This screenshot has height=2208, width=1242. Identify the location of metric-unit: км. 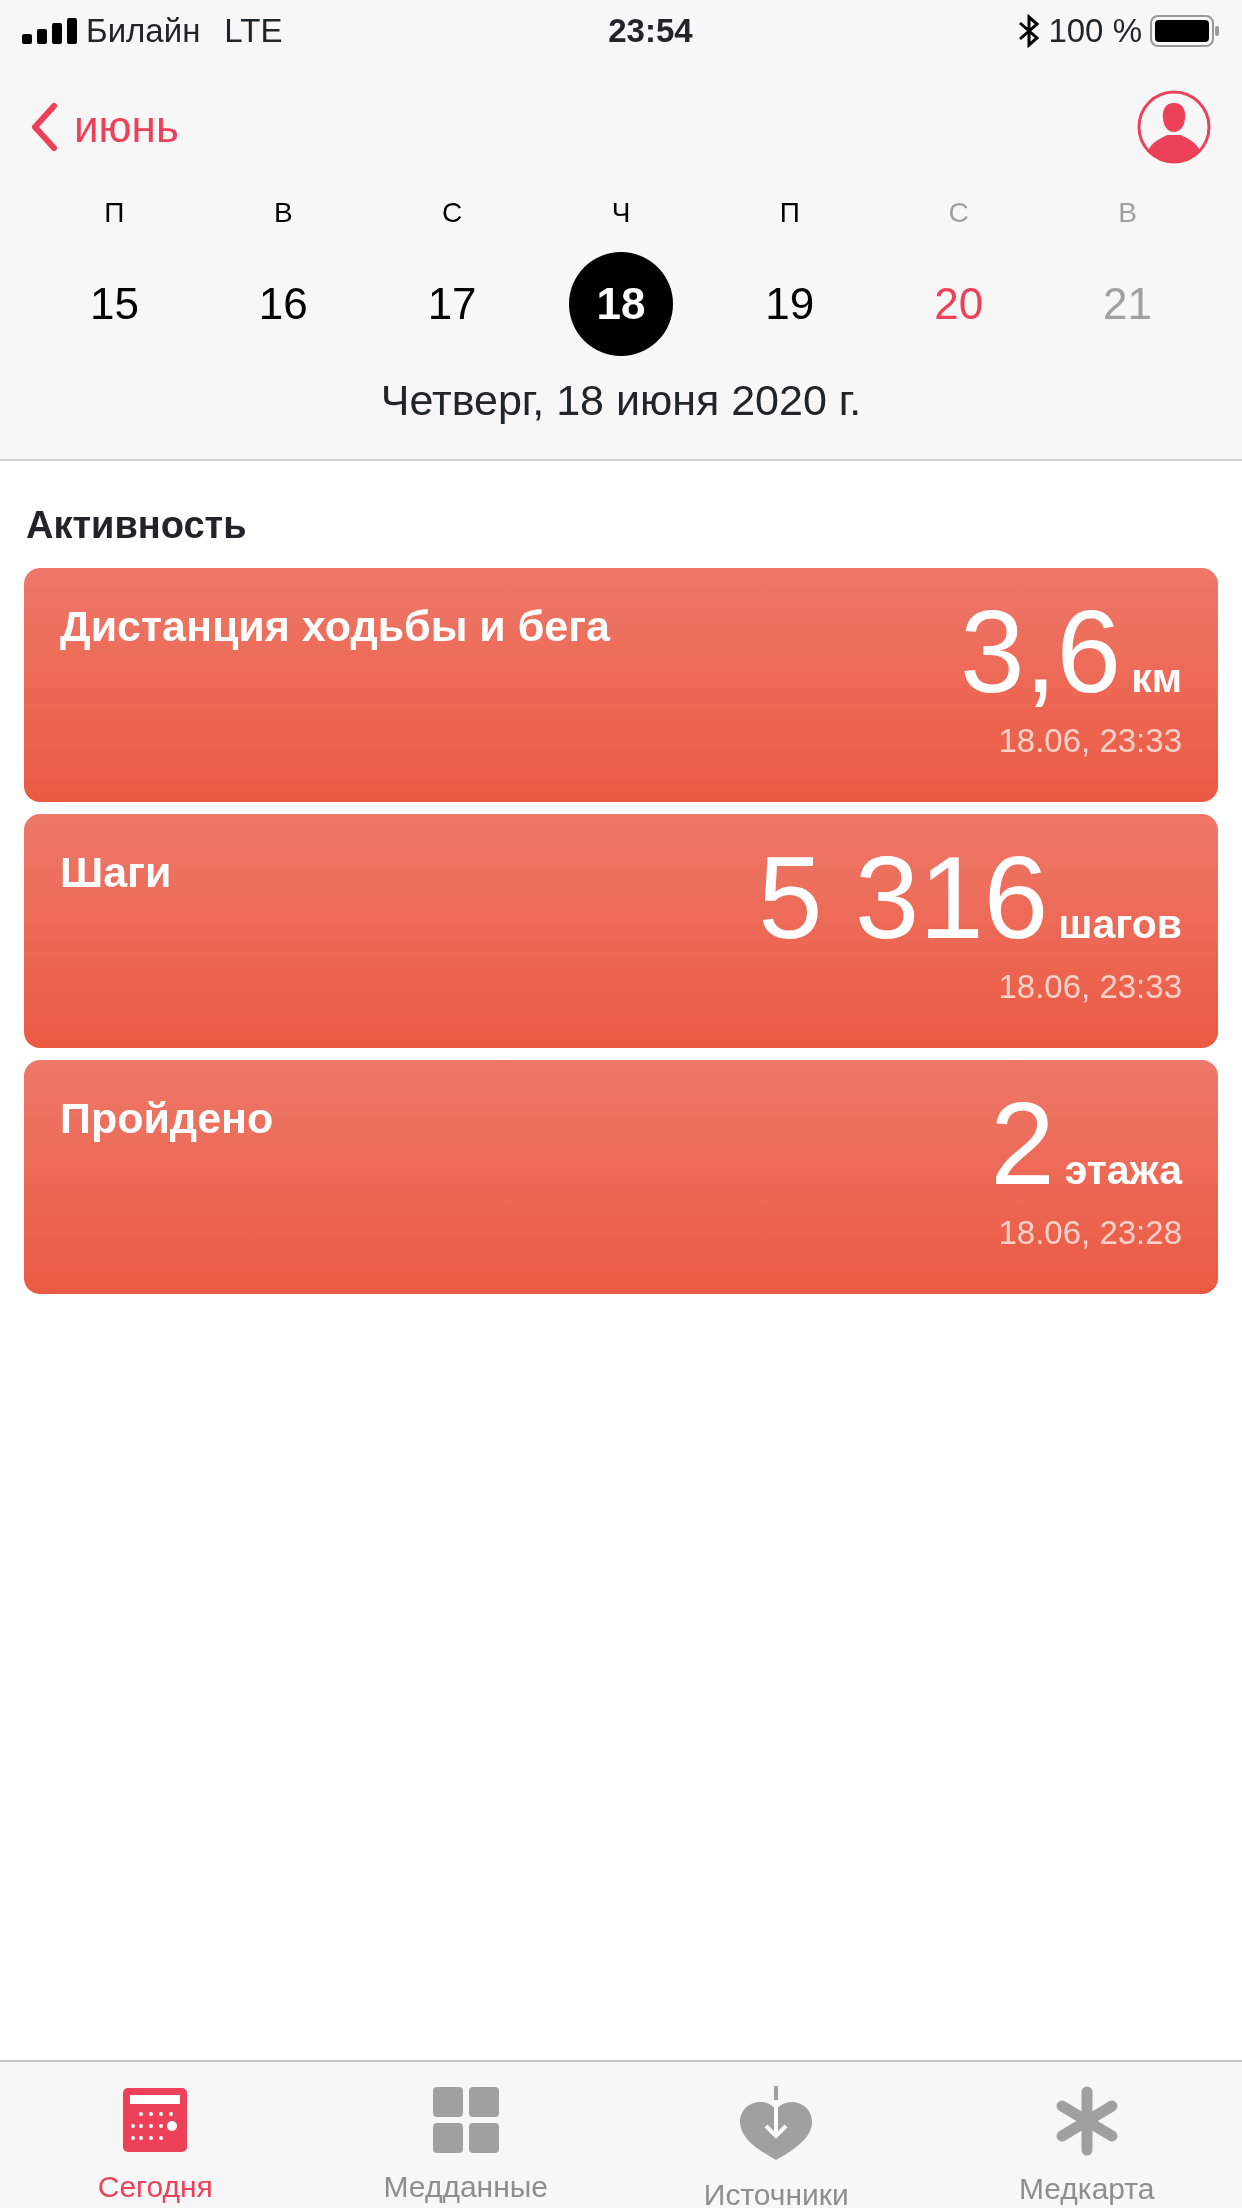
(1156, 678).